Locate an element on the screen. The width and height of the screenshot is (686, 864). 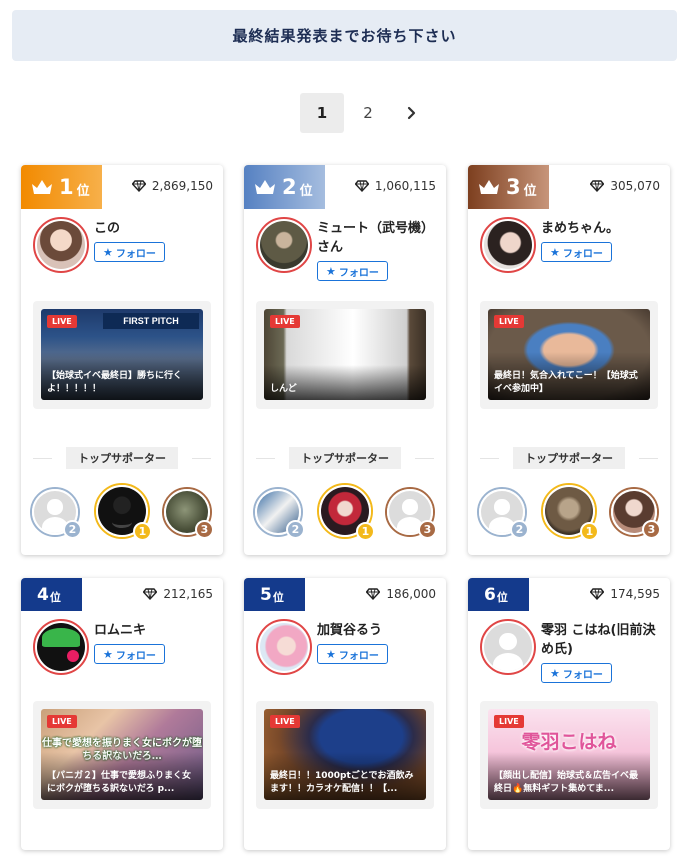
supporter-rank-badge: 1 is located at coordinates (142, 531).